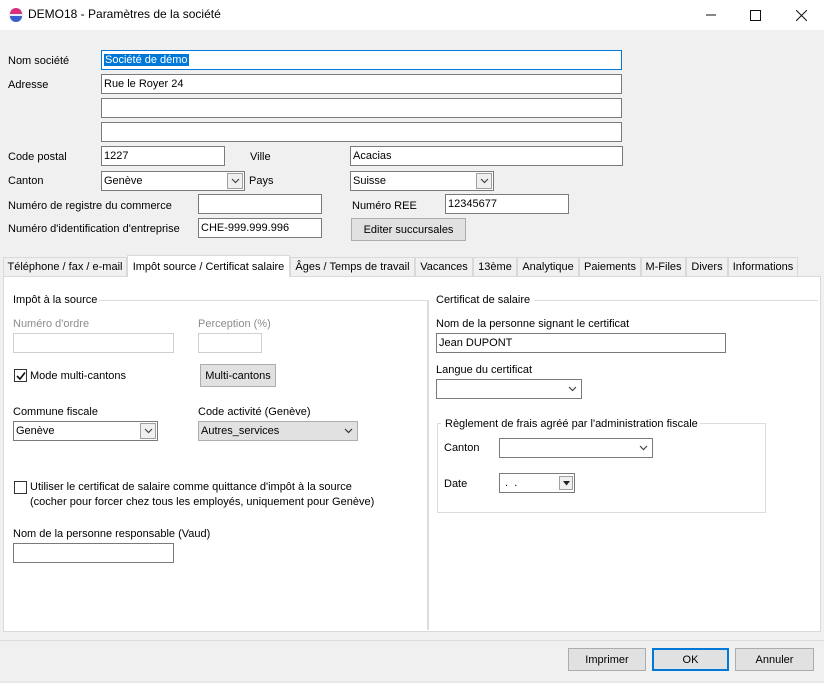 The image size is (824, 683). What do you see at coordinates (361, 132) in the screenshot?
I see `adresse-line3-input` at bounding box center [361, 132].